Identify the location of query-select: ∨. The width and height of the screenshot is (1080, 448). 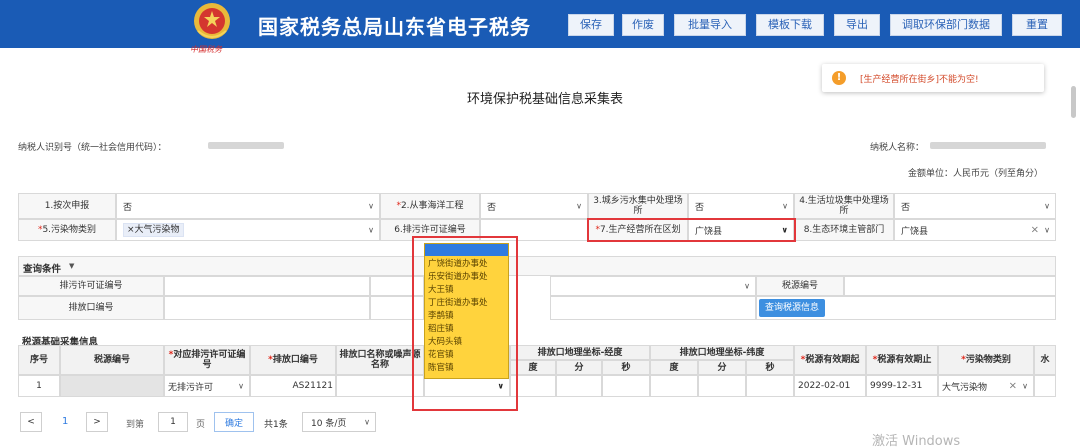
(653, 286).